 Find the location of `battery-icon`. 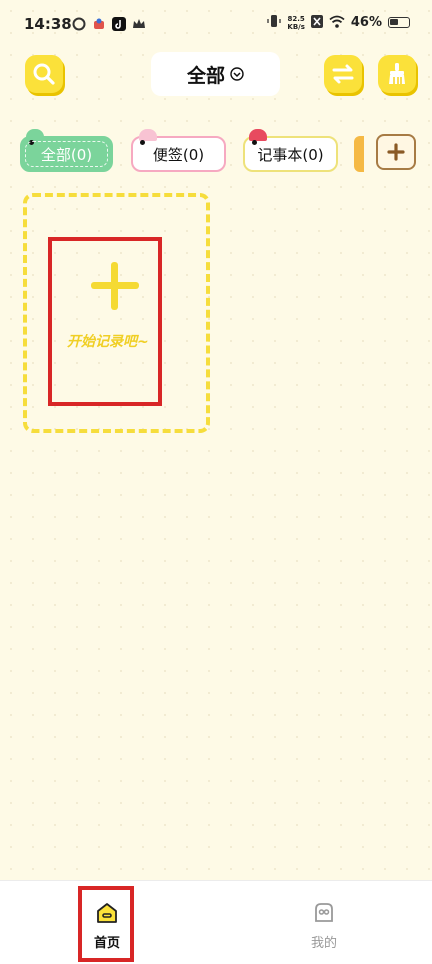

battery-icon is located at coordinates (399, 22).